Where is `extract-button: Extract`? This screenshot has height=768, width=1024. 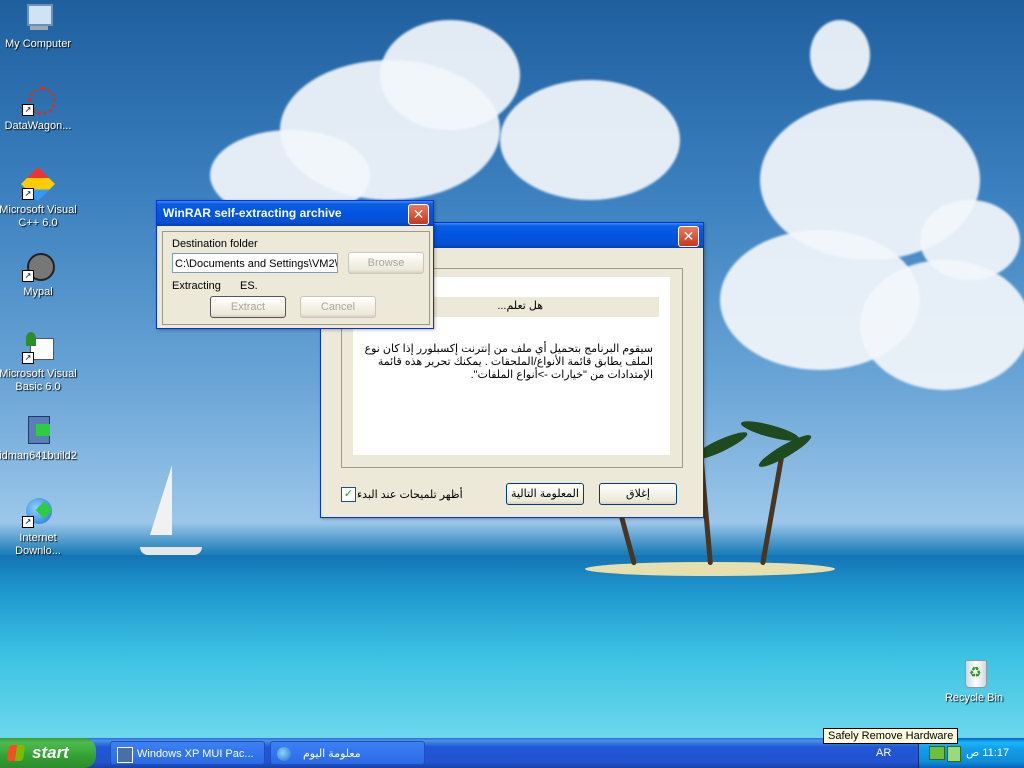
extract-button: Extract is located at coordinates (248, 307).